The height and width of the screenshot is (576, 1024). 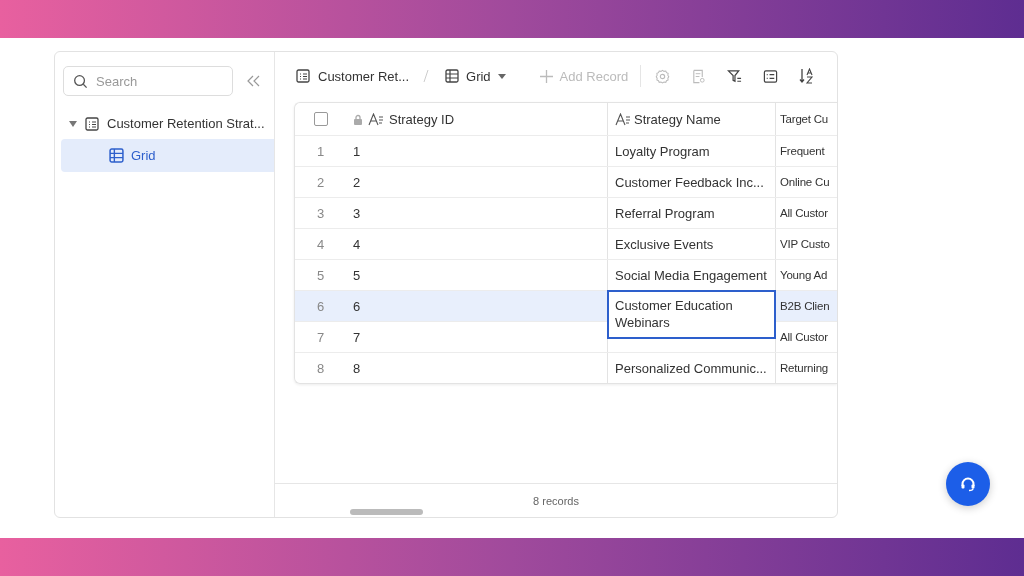 What do you see at coordinates (691, 314) in the screenshot?
I see `cell-editor-popover: Customer Education Webinars` at bounding box center [691, 314].